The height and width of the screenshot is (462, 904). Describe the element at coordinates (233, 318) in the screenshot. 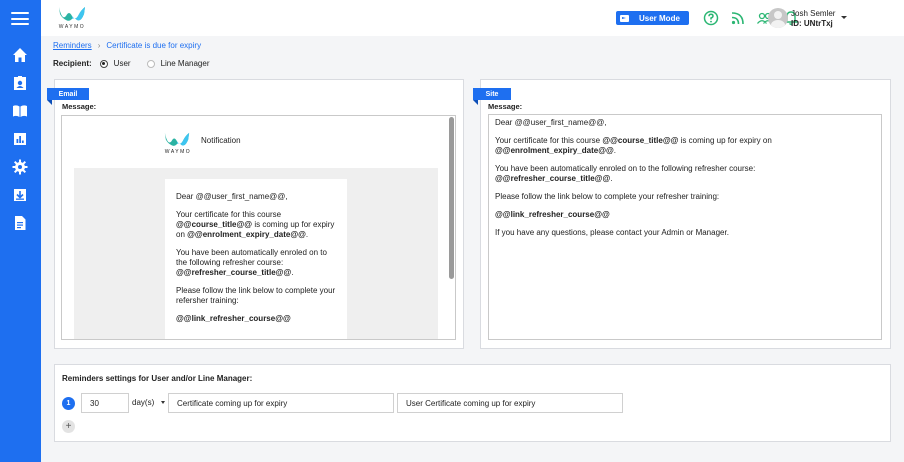

I see `email-link-placeholder: @@link_refresher_course@@` at that location.